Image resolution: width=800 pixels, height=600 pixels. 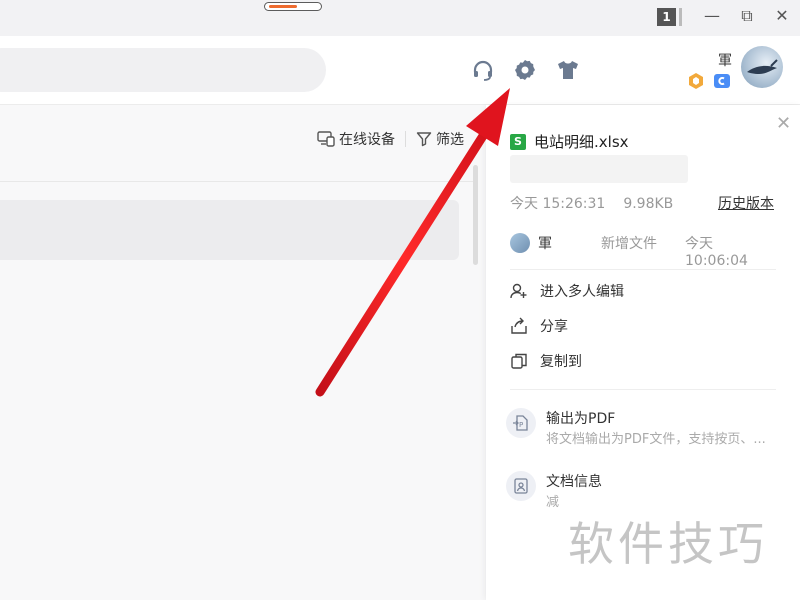 What do you see at coordinates (561, 362) in the screenshot?
I see `copy-to-label: 复制到` at bounding box center [561, 362].